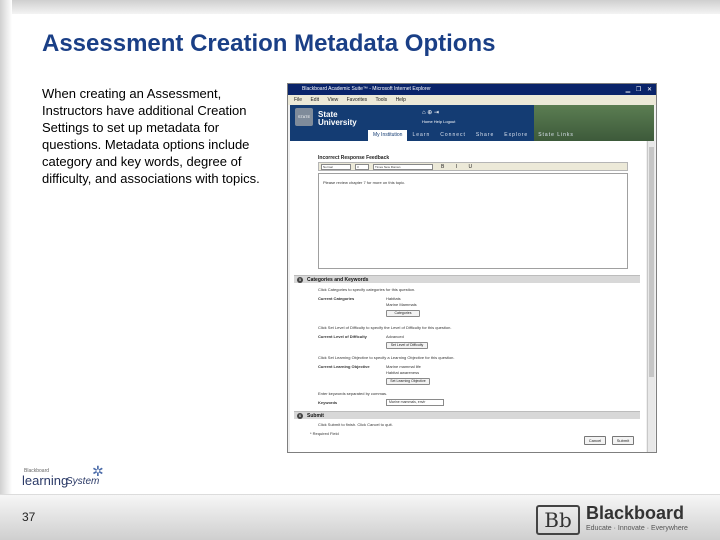 The image size is (720, 540). Describe the element at coordinates (304, 117) in the screenshot. I see `state-shield-logo: STATE` at that location.